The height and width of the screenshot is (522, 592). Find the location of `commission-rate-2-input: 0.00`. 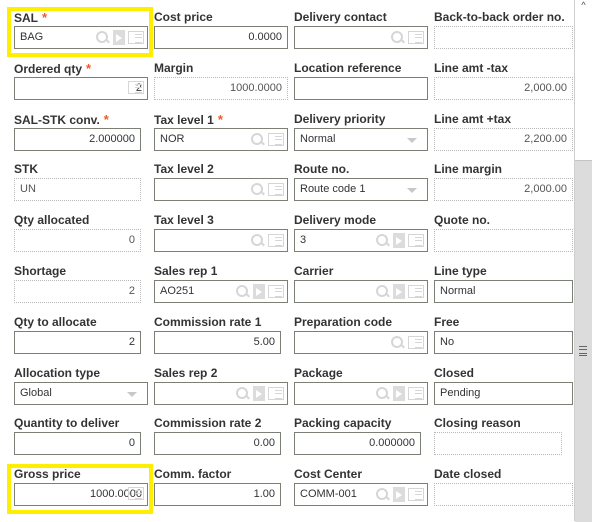

commission-rate-2-input: 0.00 is located at coordinates (217, 444).